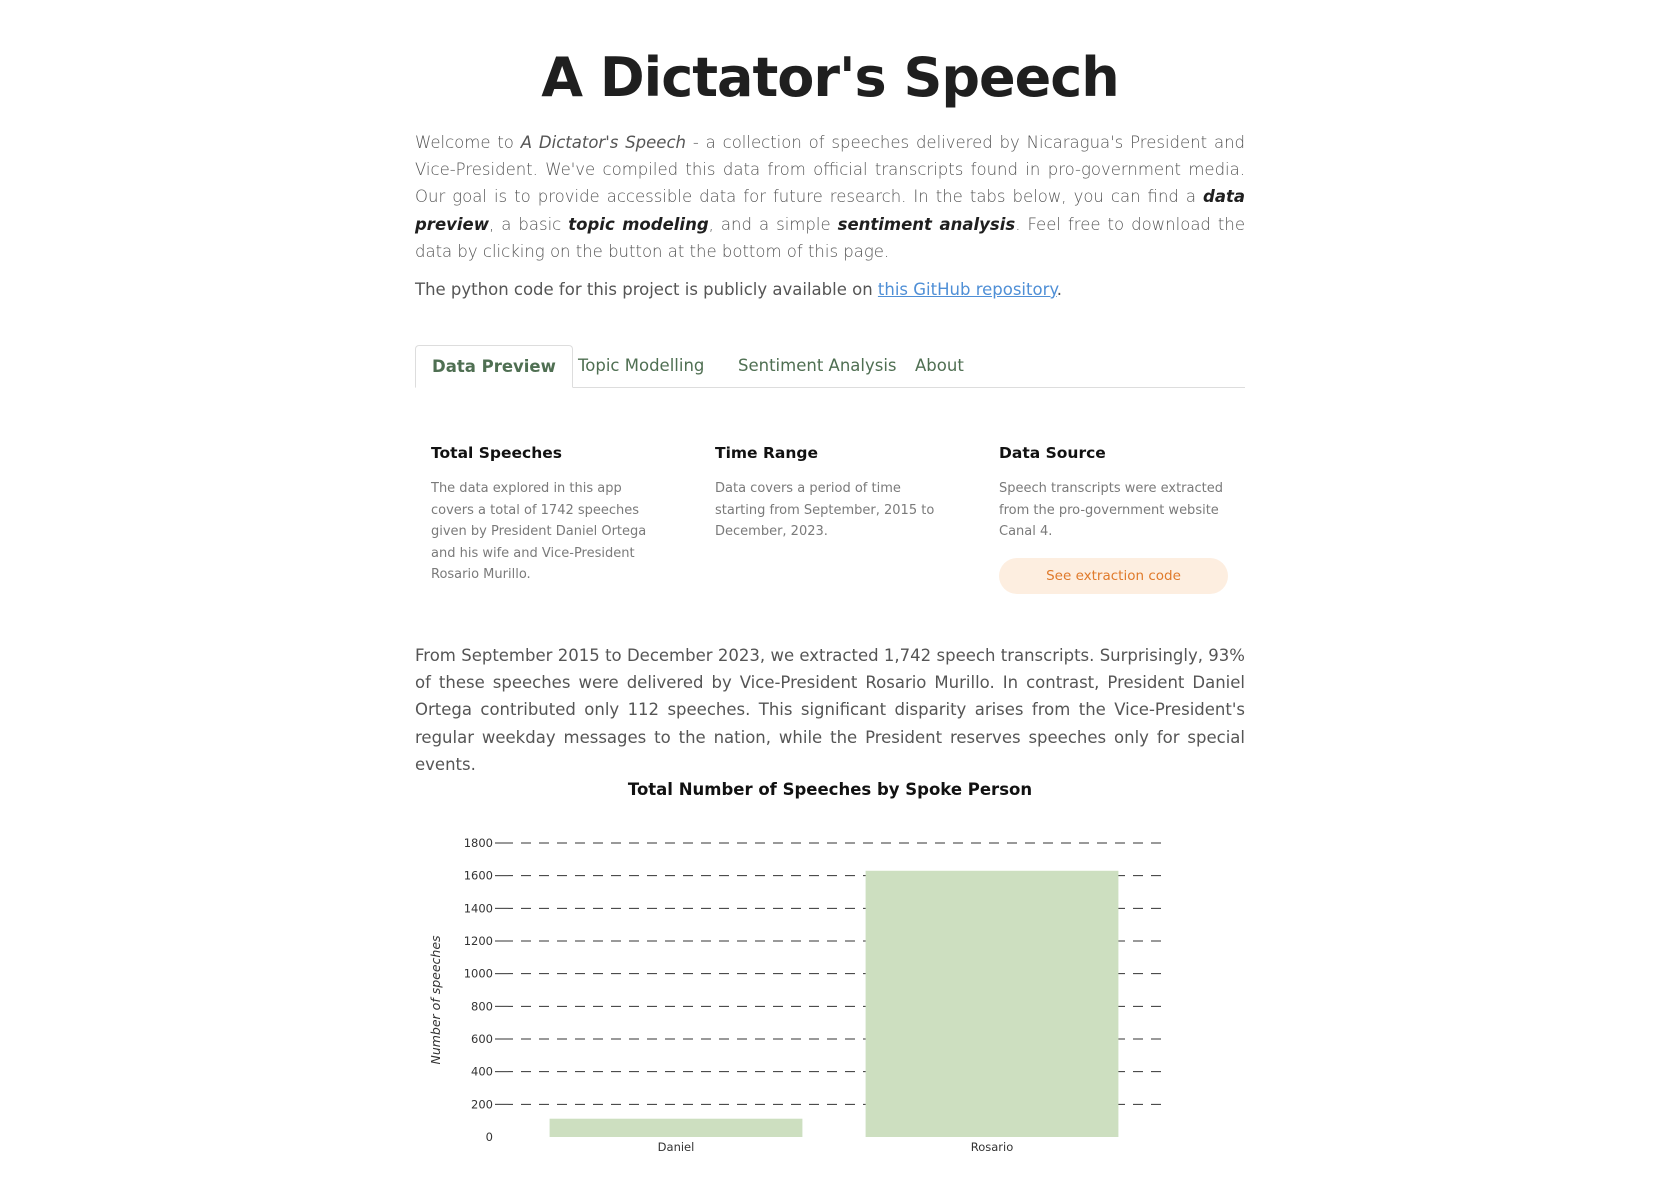 The height and width of the screenshot is (1182, 1658). Describe the element at coordinates (817, 366) in the screenshot. I see `tab-sentiment-analysis: Sentiment Analysis` at that location.